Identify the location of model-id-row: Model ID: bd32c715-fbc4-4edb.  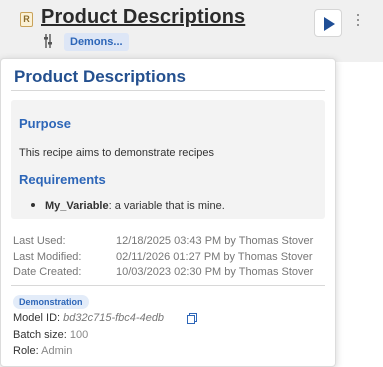
(88, 318).